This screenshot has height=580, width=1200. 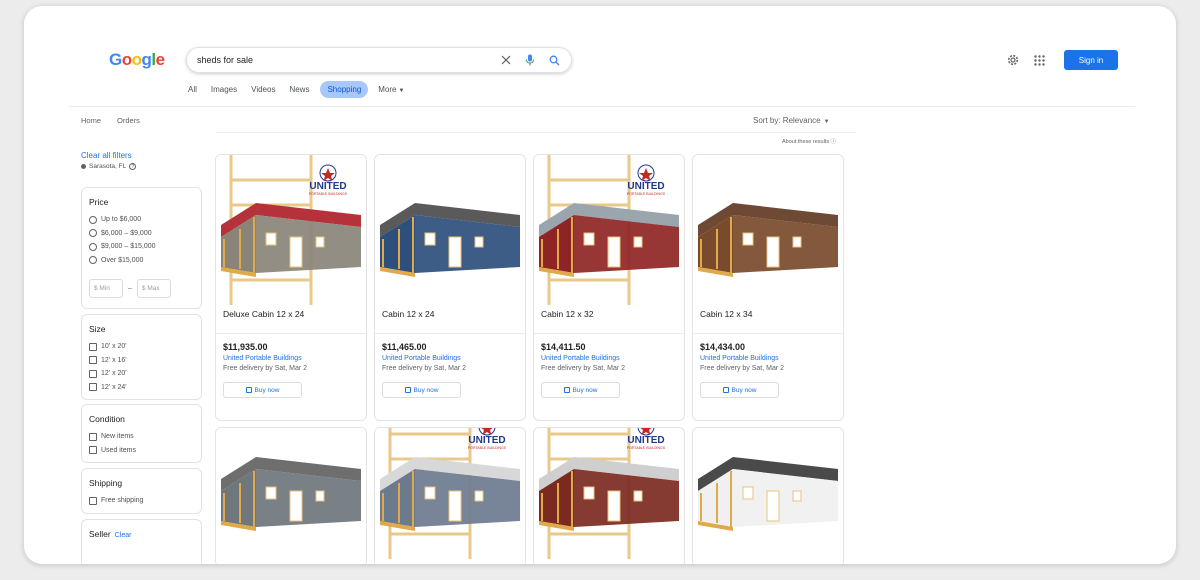 I want to click on size-filter-title: Size, so click(x=97, y=329).